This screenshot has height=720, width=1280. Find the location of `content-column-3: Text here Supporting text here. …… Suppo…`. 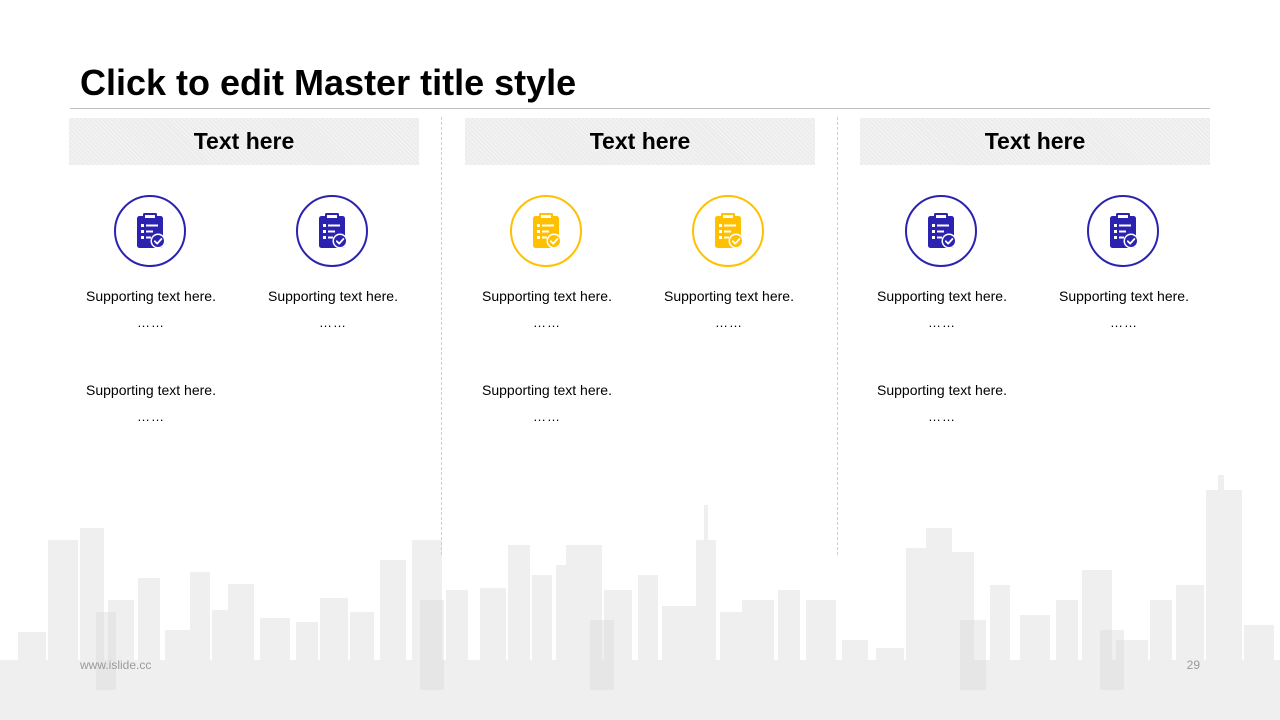

content-column-3: Text here Supporting text here. …… Suppo… is located at coordinates (1035, 278).